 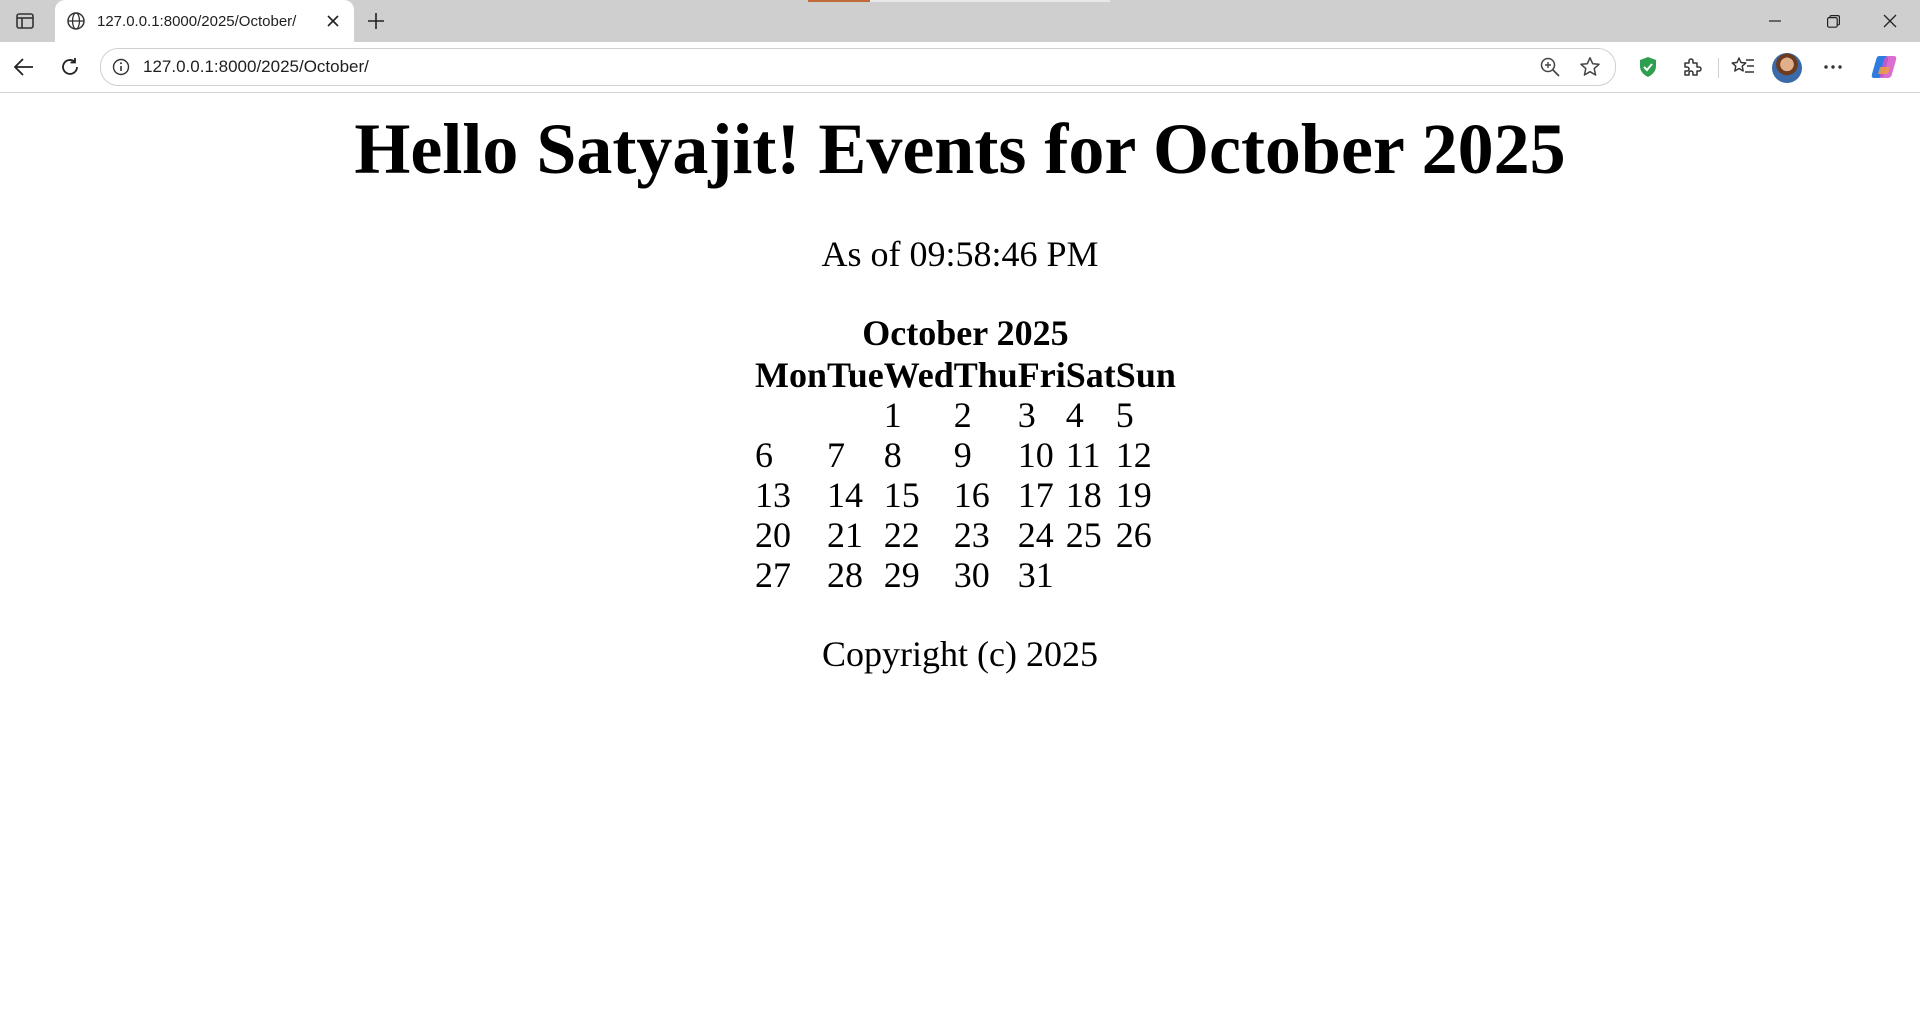 What do you see at coordinates (845, 575) in the screenshot?
I see `calendar-day-cell: 28` at bounding box center [845, 575].